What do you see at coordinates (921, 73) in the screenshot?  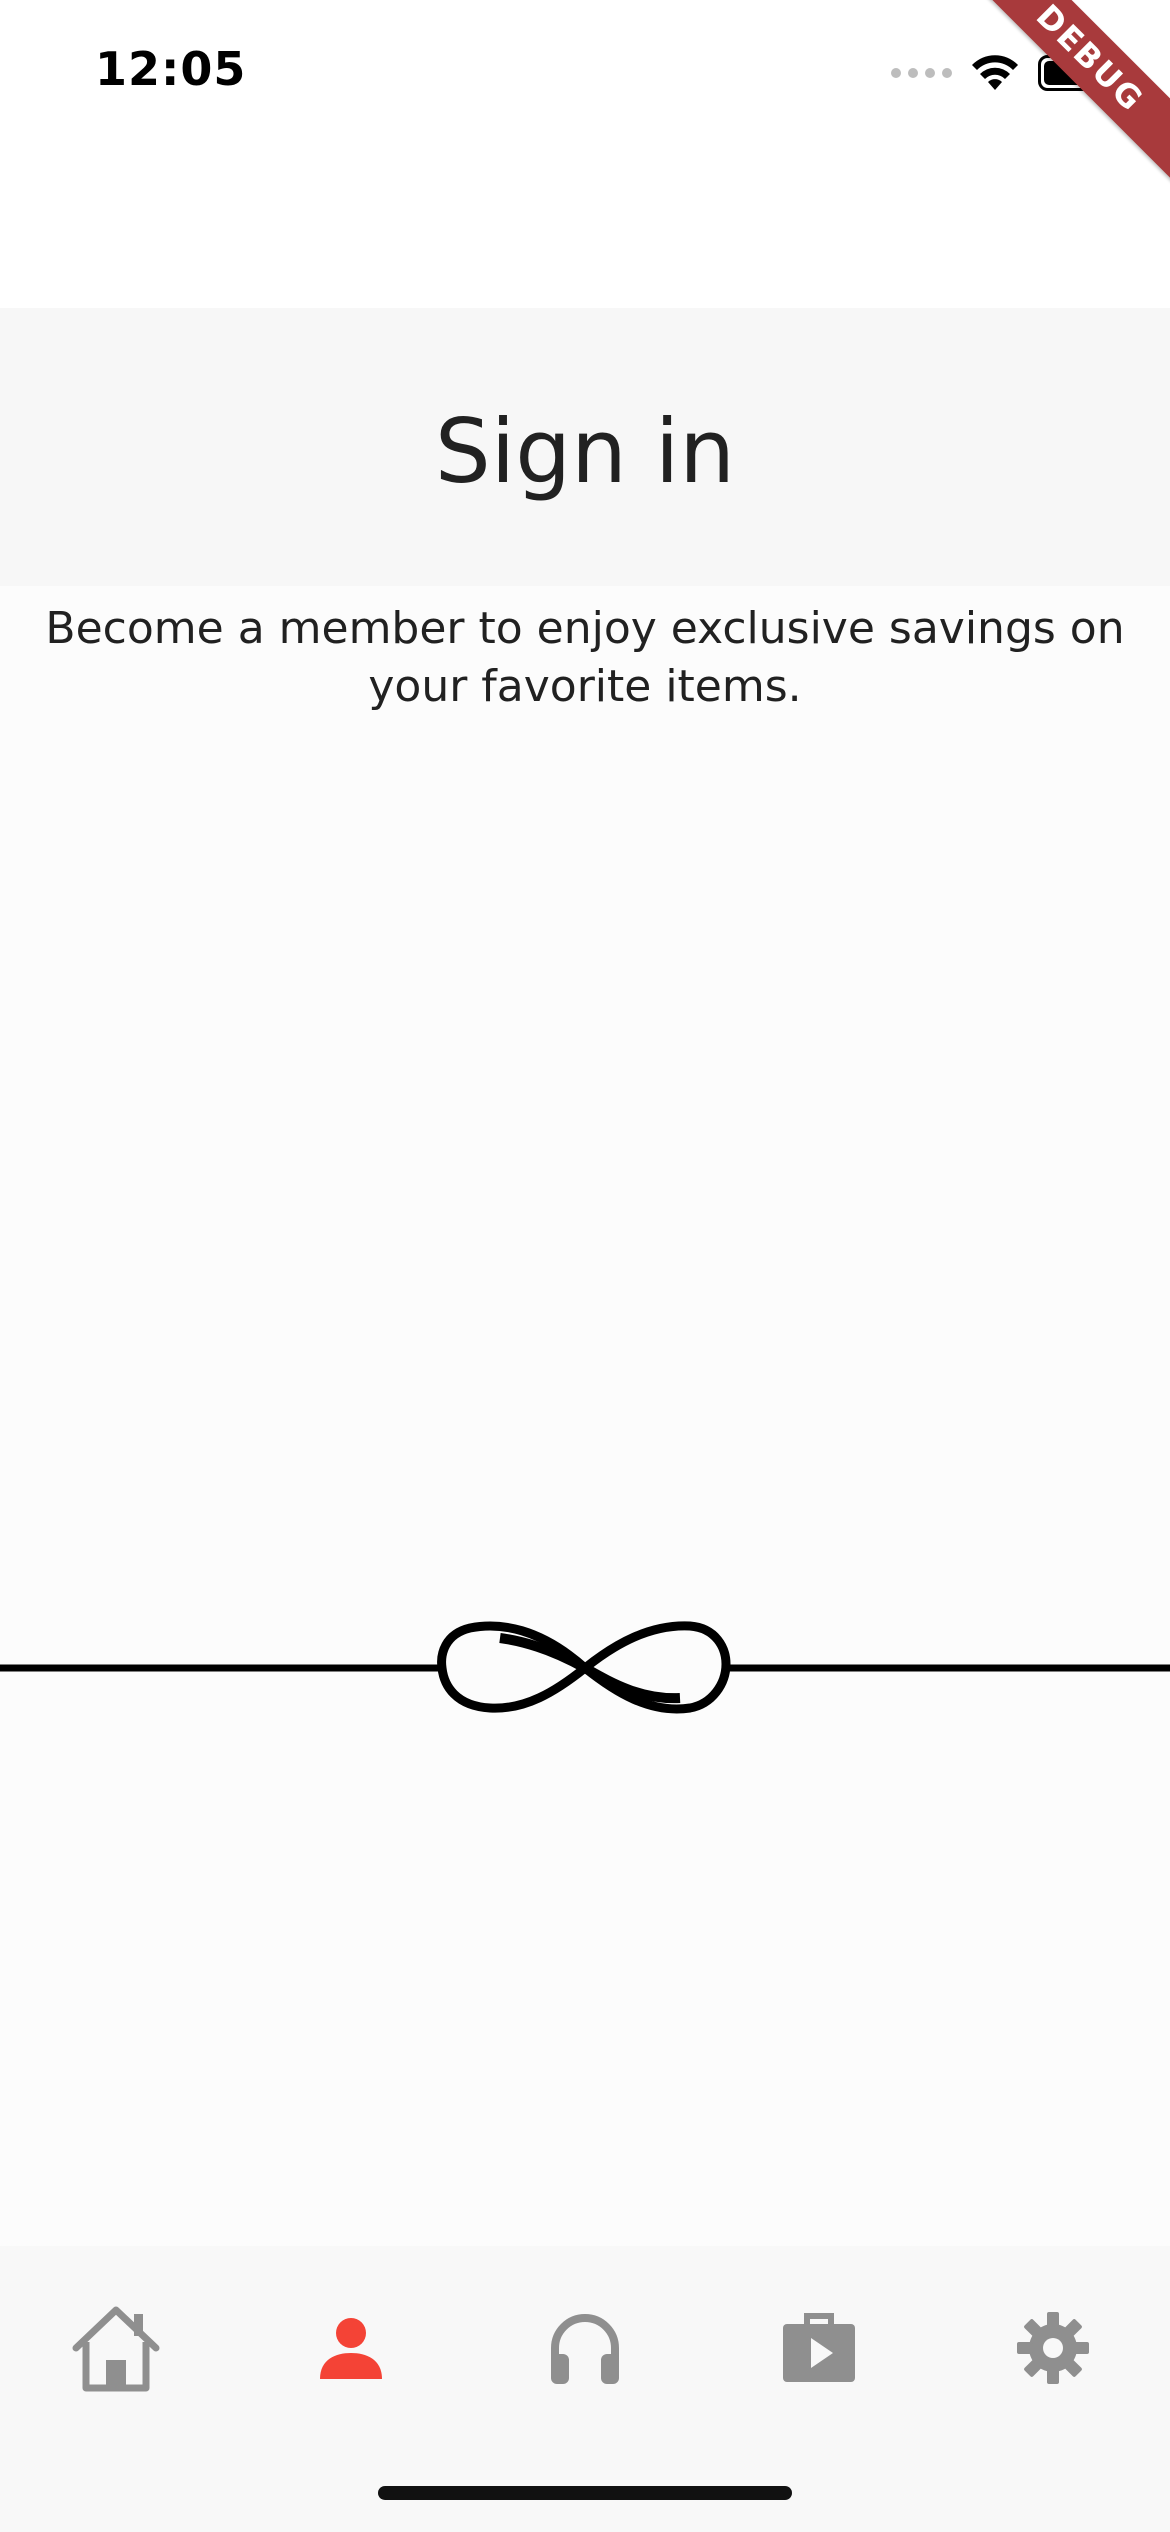 I see `cellular-signal-icon` at bounding box center [921, 73].